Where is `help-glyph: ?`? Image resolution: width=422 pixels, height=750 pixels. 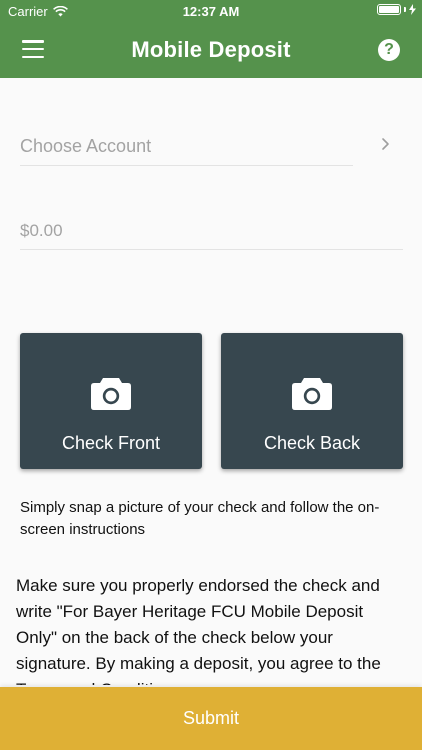 help-glyph: ? is located at coordinates (389, 49).